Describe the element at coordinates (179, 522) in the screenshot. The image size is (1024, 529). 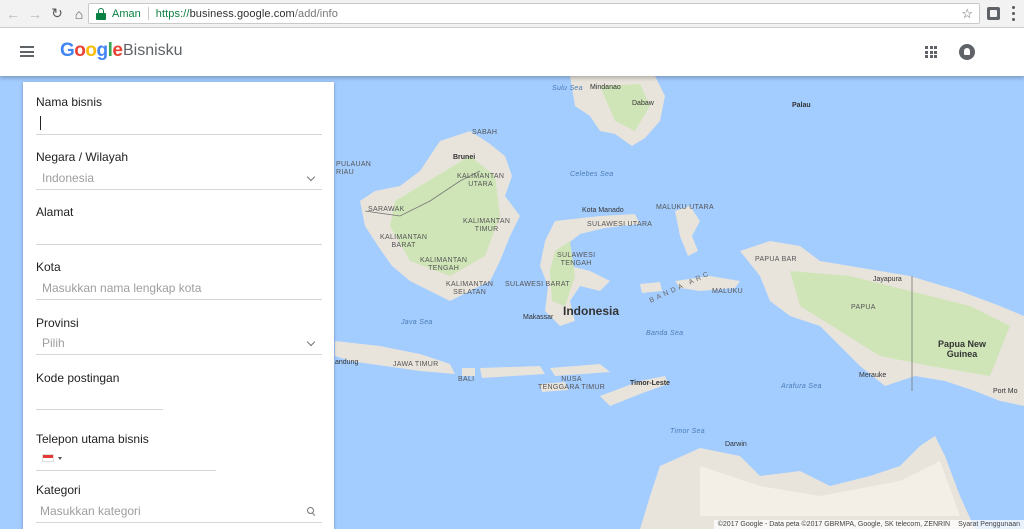
I see `category-underline` at that location.